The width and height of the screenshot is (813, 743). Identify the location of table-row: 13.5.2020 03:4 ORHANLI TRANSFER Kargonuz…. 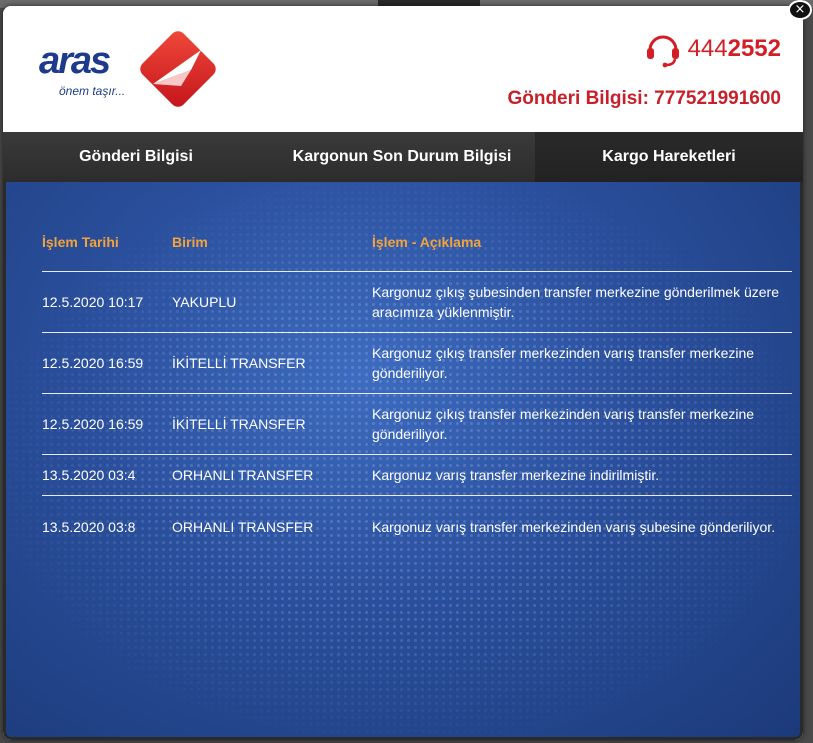
(417, 475).